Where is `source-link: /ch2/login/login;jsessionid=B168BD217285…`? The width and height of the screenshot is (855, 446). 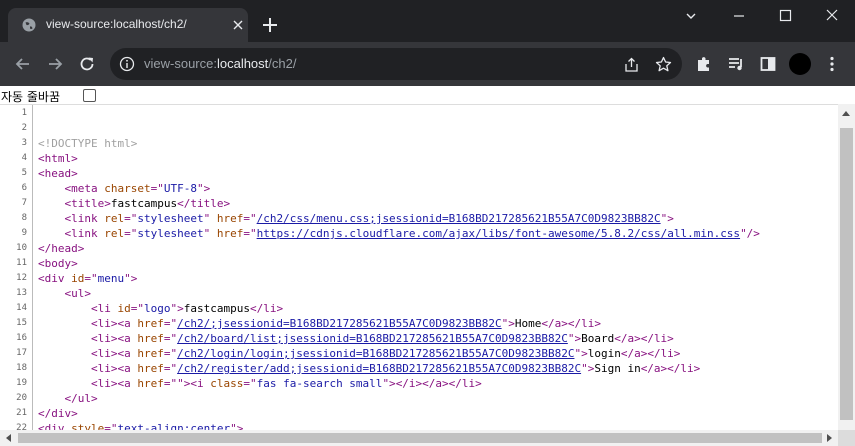 source-link: /ch2/login/login;jsessionid=B168BD217285… is located at coordinates (375, 353).